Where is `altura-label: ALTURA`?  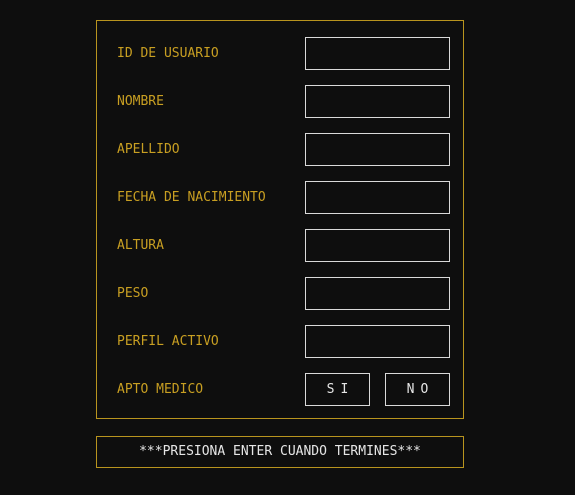
altura-label: ALTURA is located at coordinates (140, 245).